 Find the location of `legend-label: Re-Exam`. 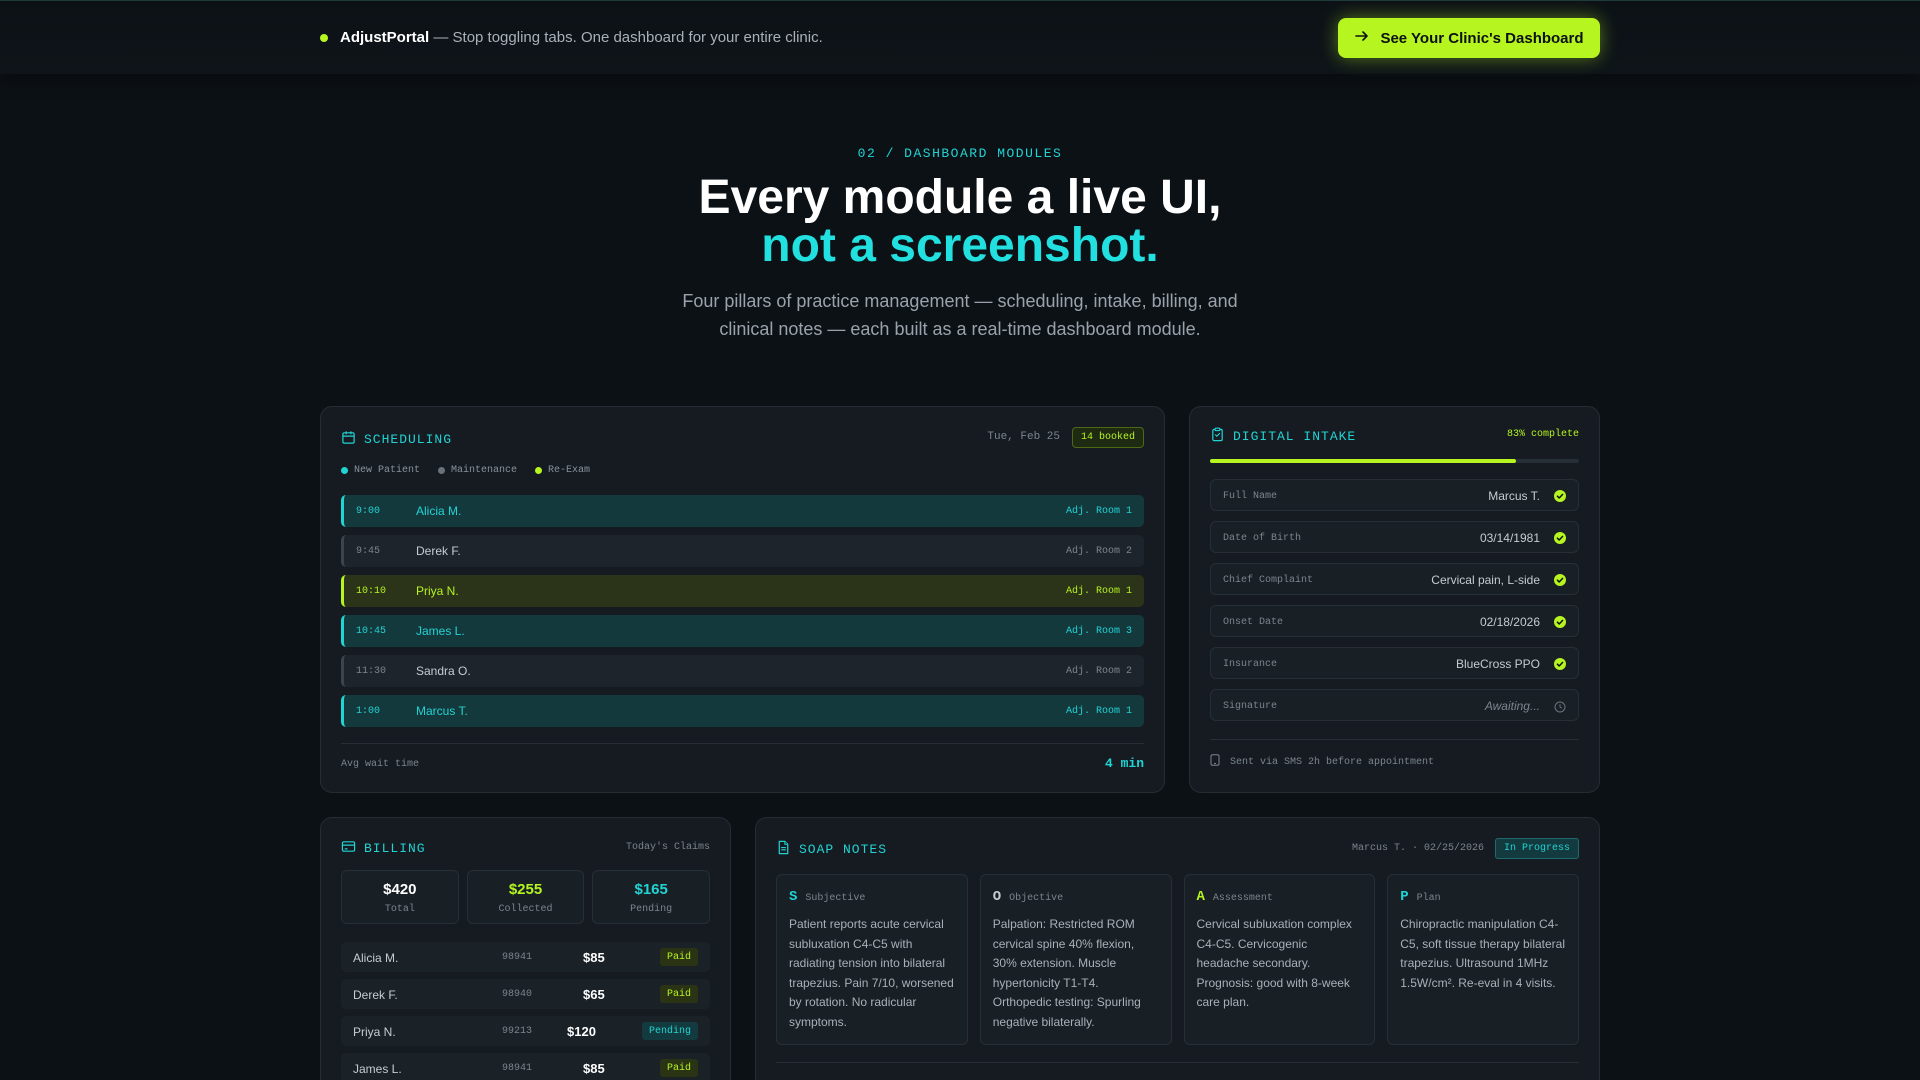

legend-label: Re-Exam is located at coordinates (569, 470).